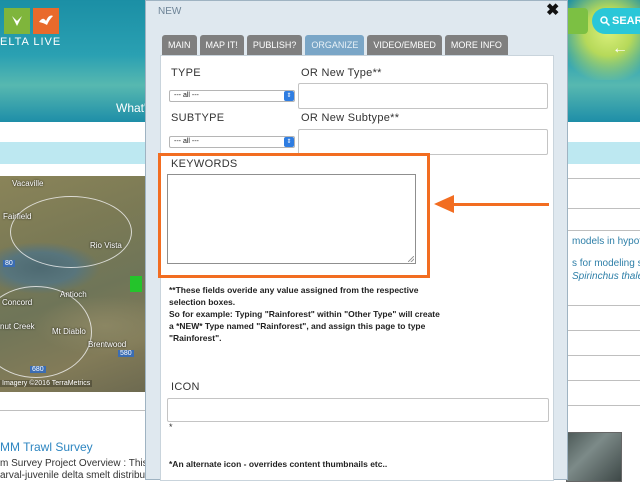 This screenshot has height=482, width=640. I want to click on icon-input, so click(358, 410).